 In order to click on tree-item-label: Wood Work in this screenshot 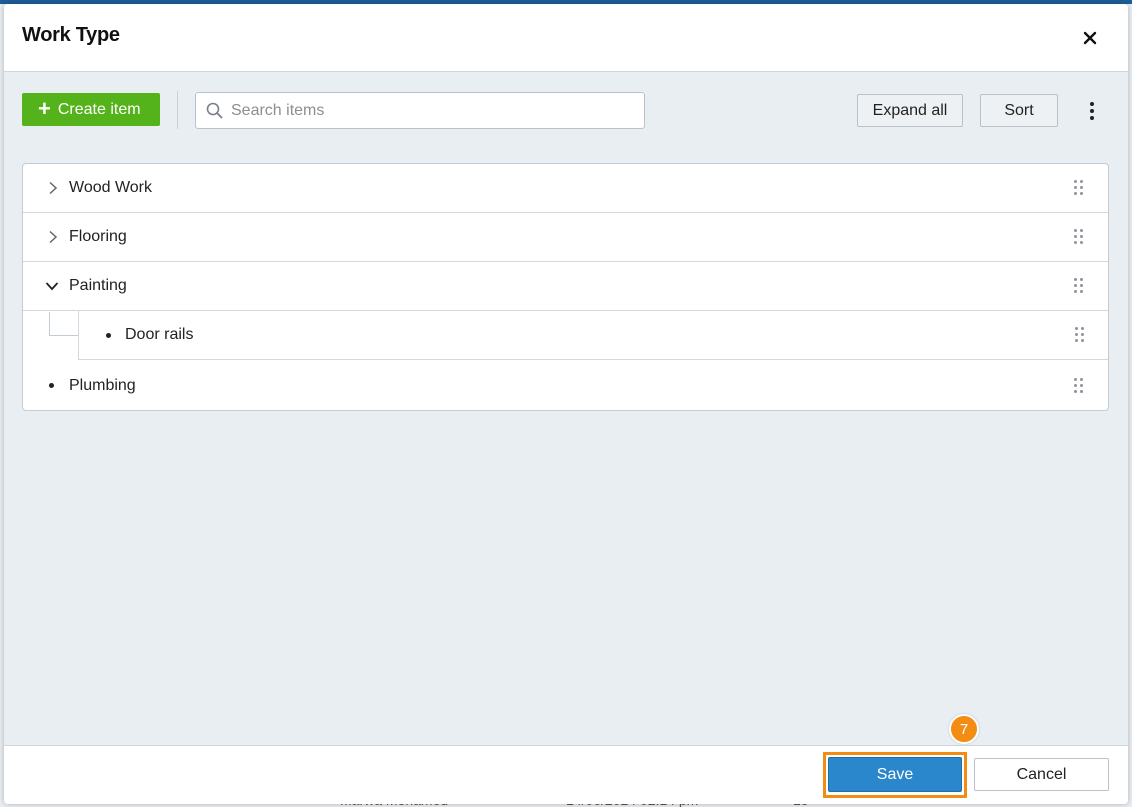, I will do `click(110, 187)`.